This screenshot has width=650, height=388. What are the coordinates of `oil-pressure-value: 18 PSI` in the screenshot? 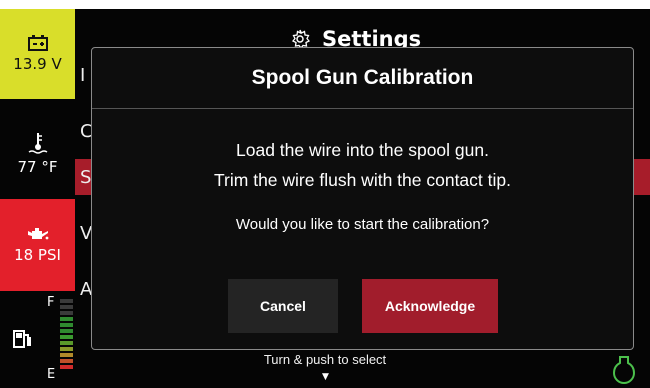 It's located at (37, 255).